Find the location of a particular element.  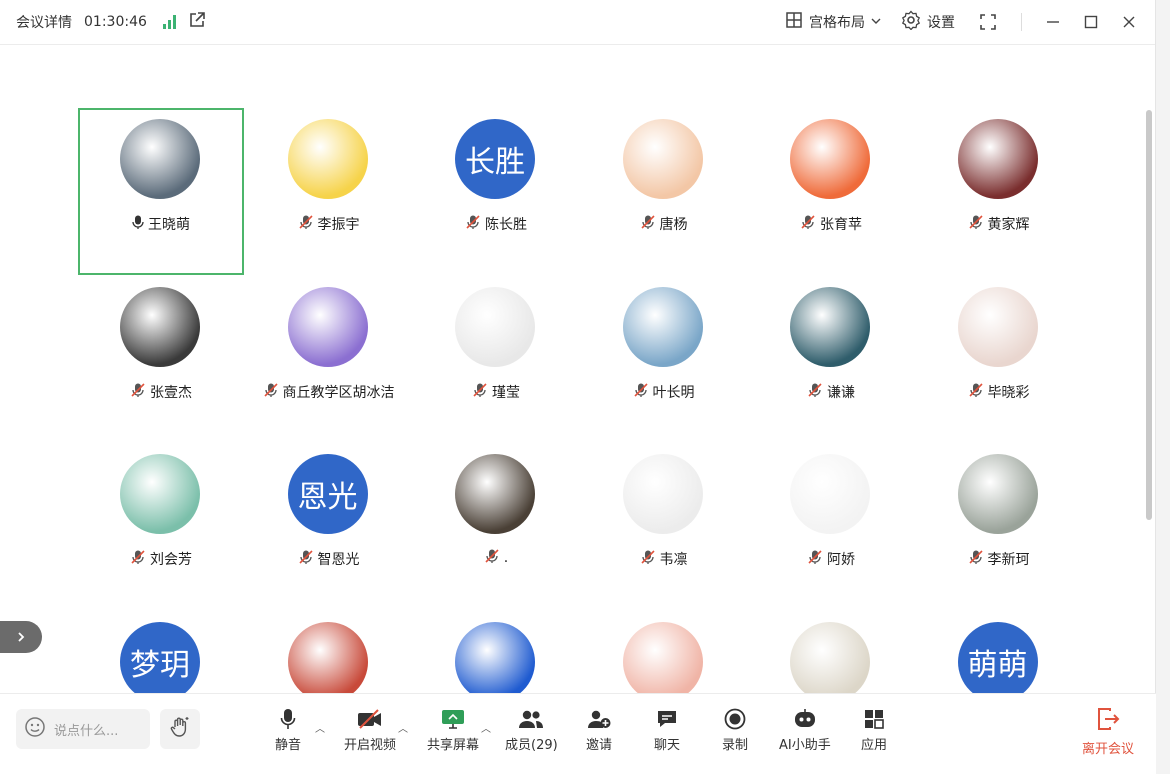

participant-tile: 叶长明 is located at coordinates (664, 359).